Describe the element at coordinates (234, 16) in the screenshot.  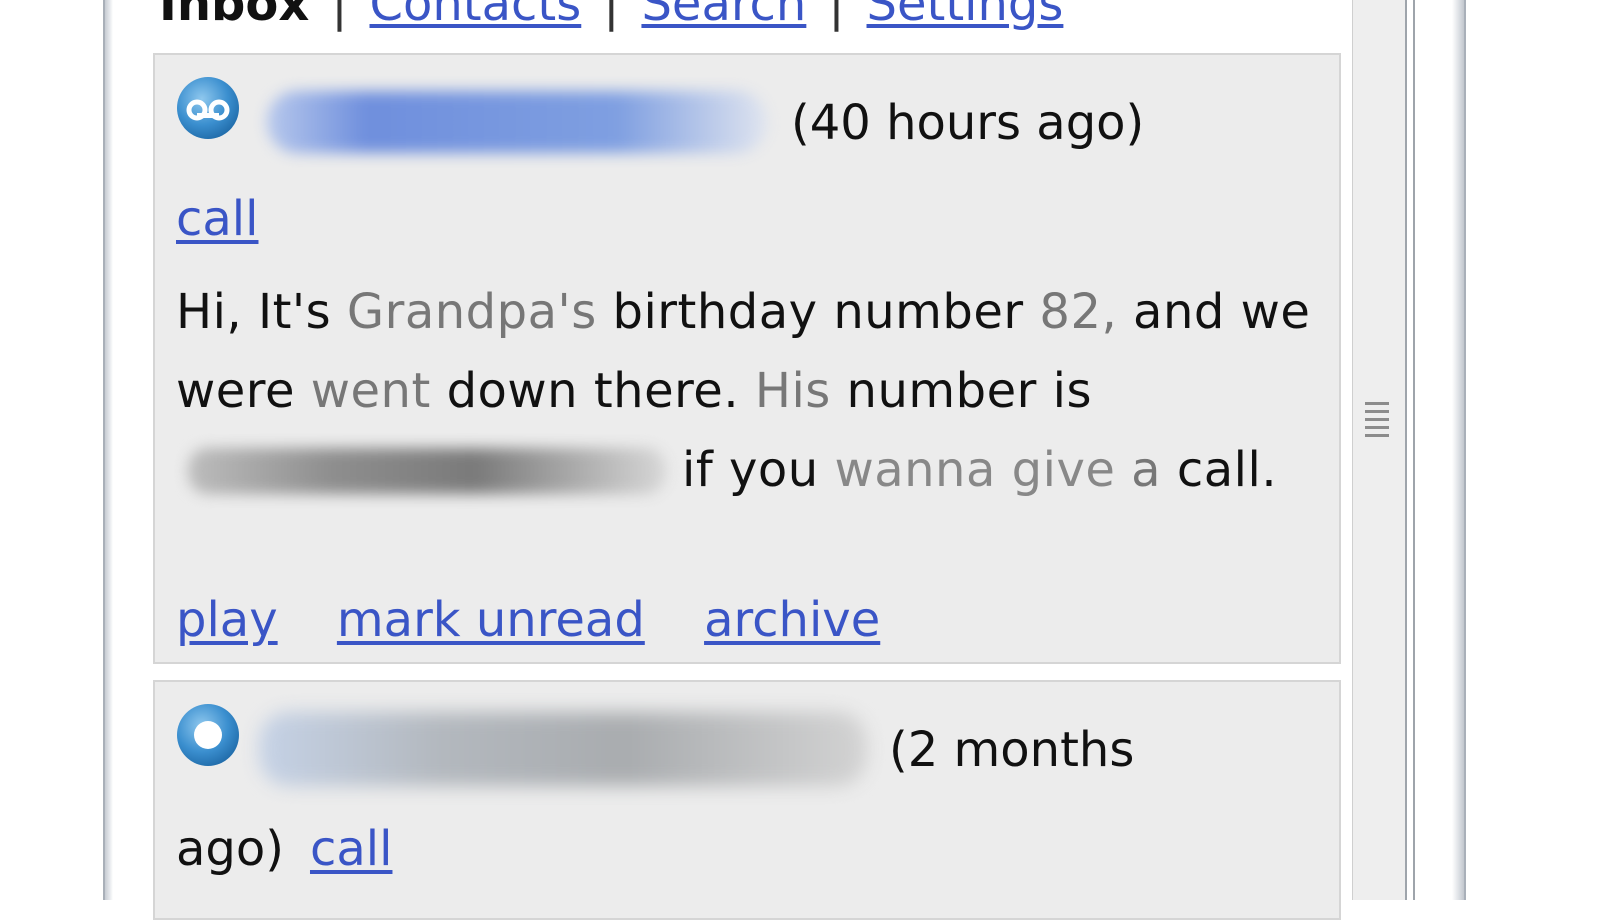
I see `nav-inbox-current: Inbox` at that location.